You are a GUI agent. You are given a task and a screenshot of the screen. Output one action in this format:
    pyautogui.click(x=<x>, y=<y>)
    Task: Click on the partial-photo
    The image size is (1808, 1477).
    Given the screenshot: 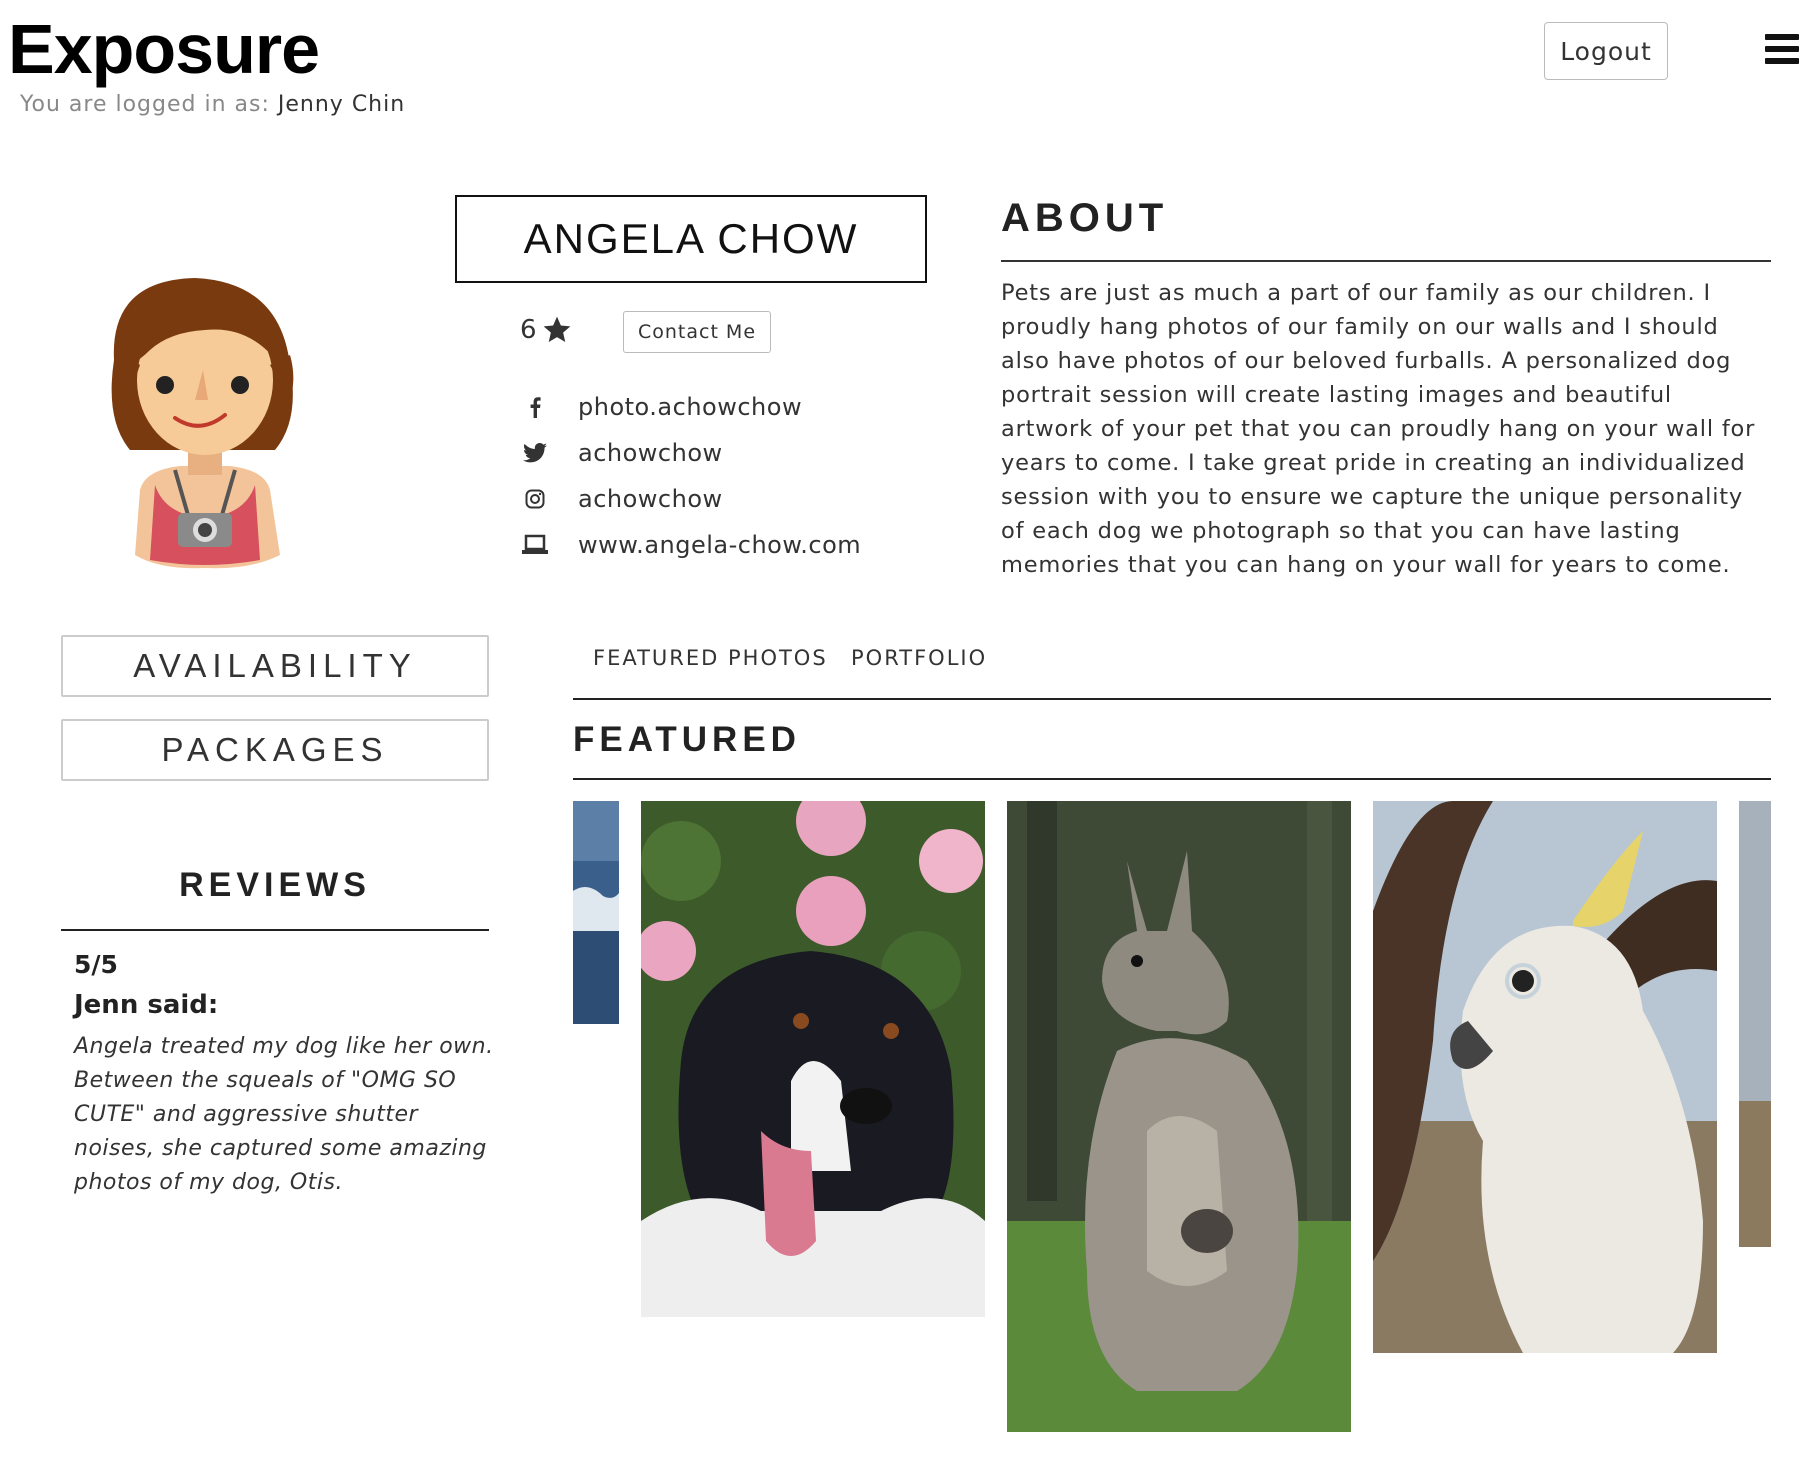 What is the action you would take?
    pyautogui.click(x=1755, y=1024)
    